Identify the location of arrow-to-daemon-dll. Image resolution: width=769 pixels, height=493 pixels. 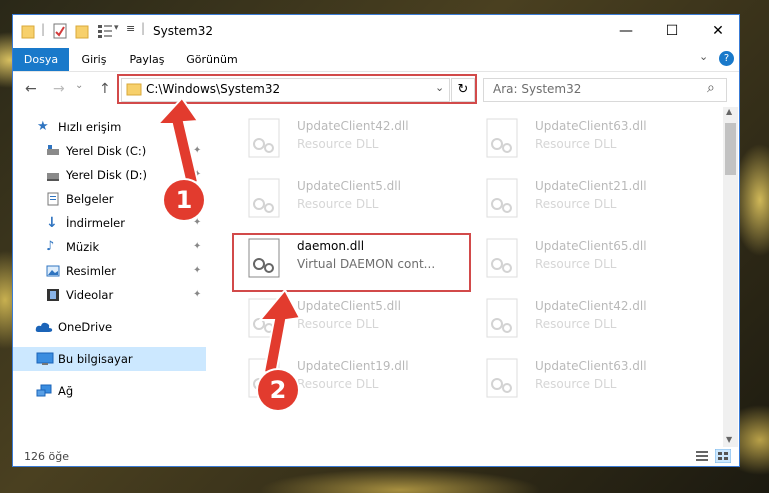
(279, 332).